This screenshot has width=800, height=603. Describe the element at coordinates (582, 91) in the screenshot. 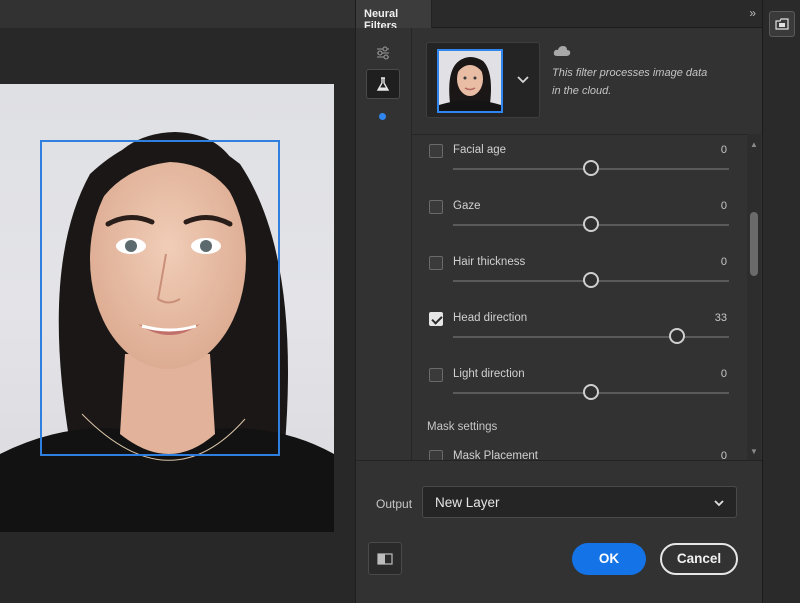

I see `cloud-note-line2: in the cloud.` at that location.